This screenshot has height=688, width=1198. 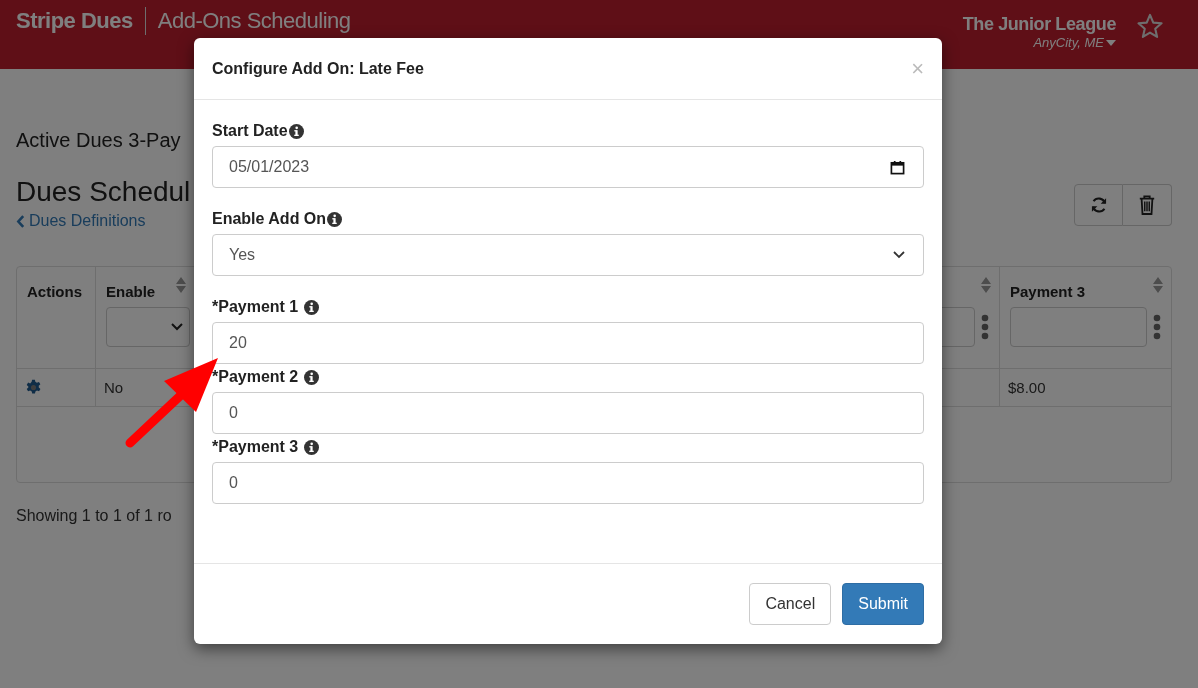 I want to click on app-brand: Stripe Dues, so click(x=74, y=21).